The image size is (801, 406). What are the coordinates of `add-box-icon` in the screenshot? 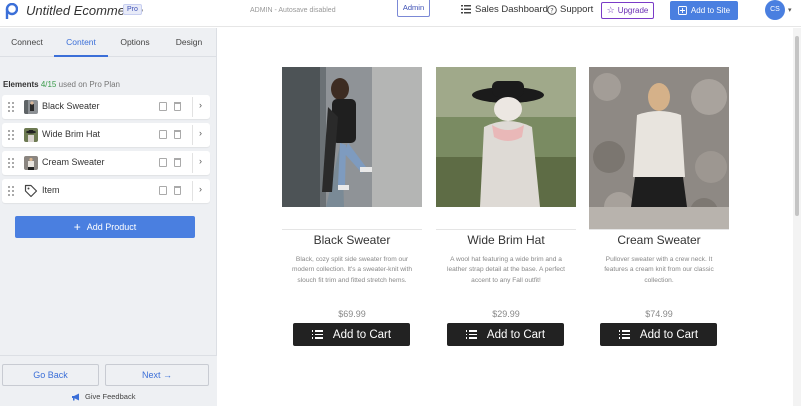 It's located at (682, 10).